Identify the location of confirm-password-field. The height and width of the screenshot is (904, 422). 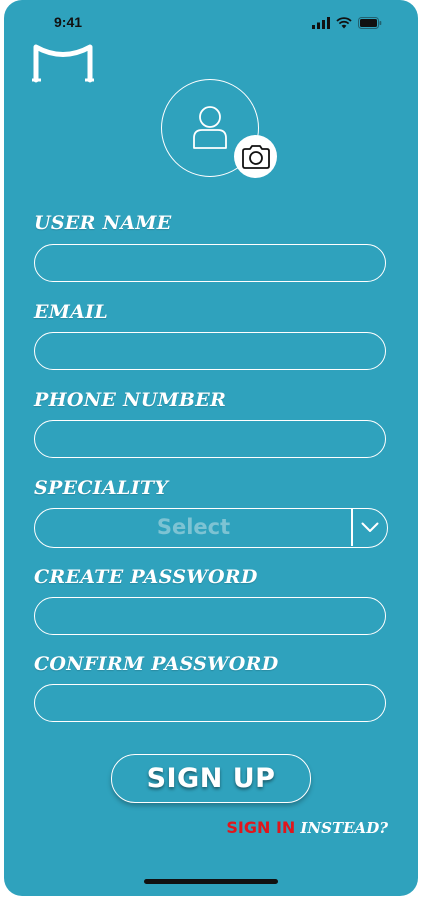
(210, 703).